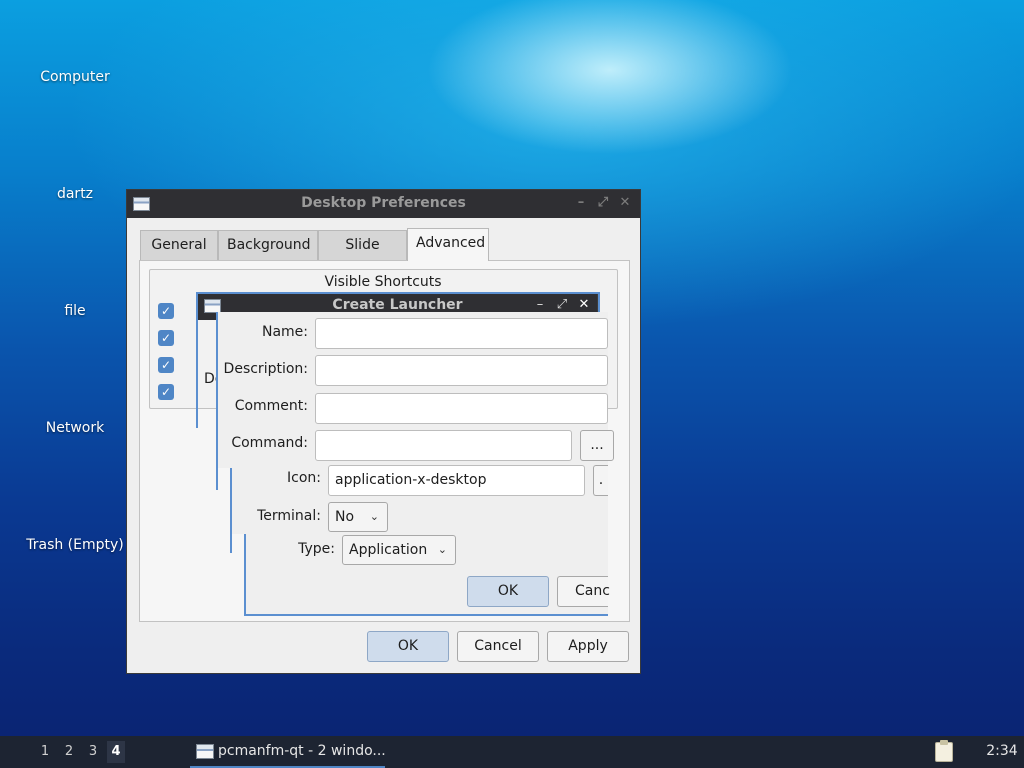  I want to click on terminal-select-value: No, so click(345, 517).